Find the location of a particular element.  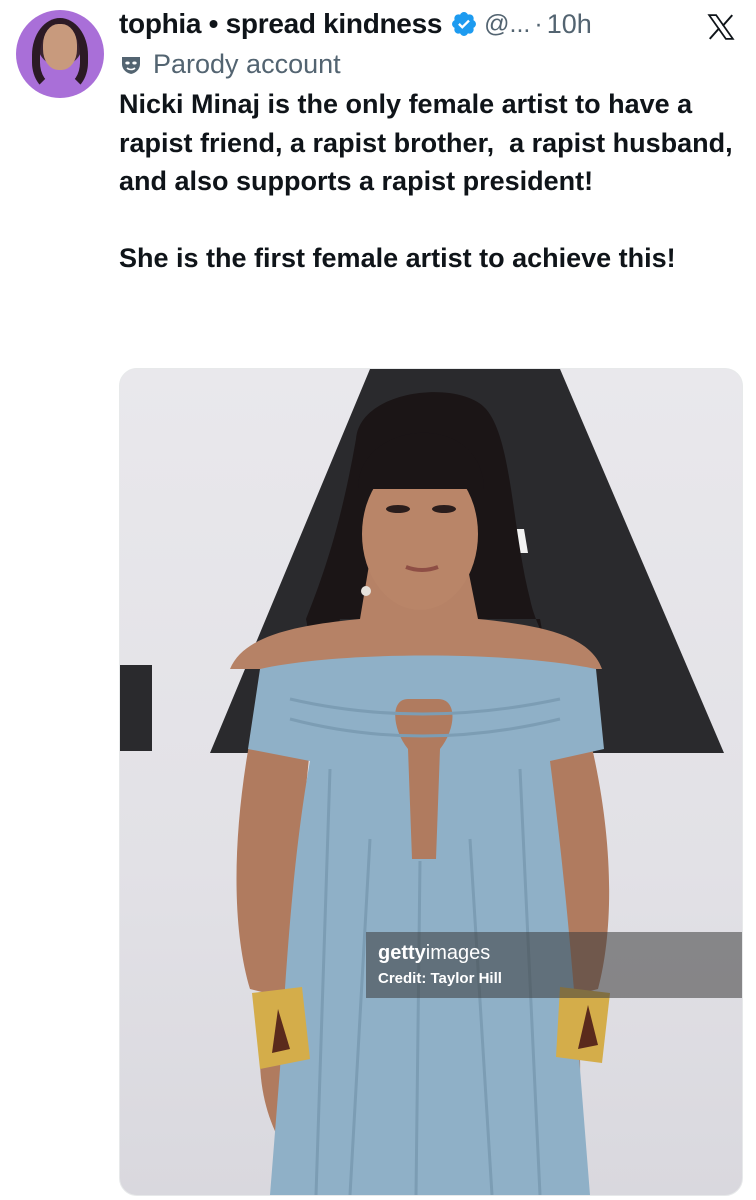

parody-label: Parody account is located at coordinates (230, 64).